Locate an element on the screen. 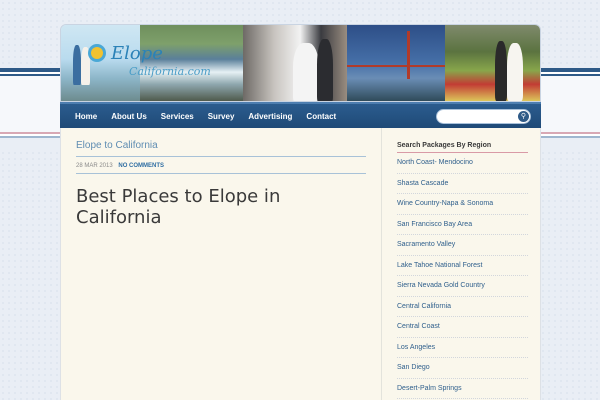  comments-link: NO COMMENTS is located at coordinates (141, 166).